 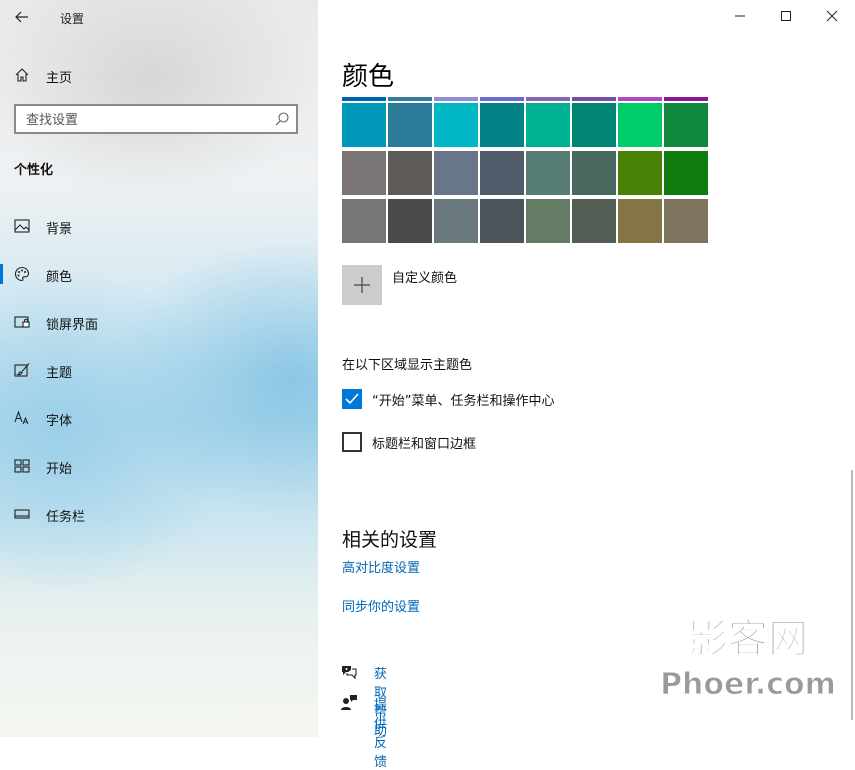 I want to click on home-label: 主页, so click(x=59, y=78).